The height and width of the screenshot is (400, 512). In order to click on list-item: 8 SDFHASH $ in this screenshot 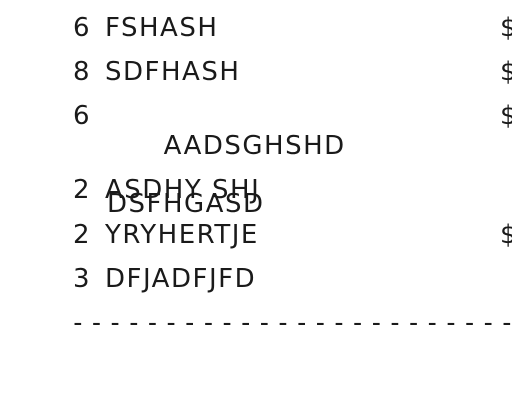, I will do `click(256, 77)`.